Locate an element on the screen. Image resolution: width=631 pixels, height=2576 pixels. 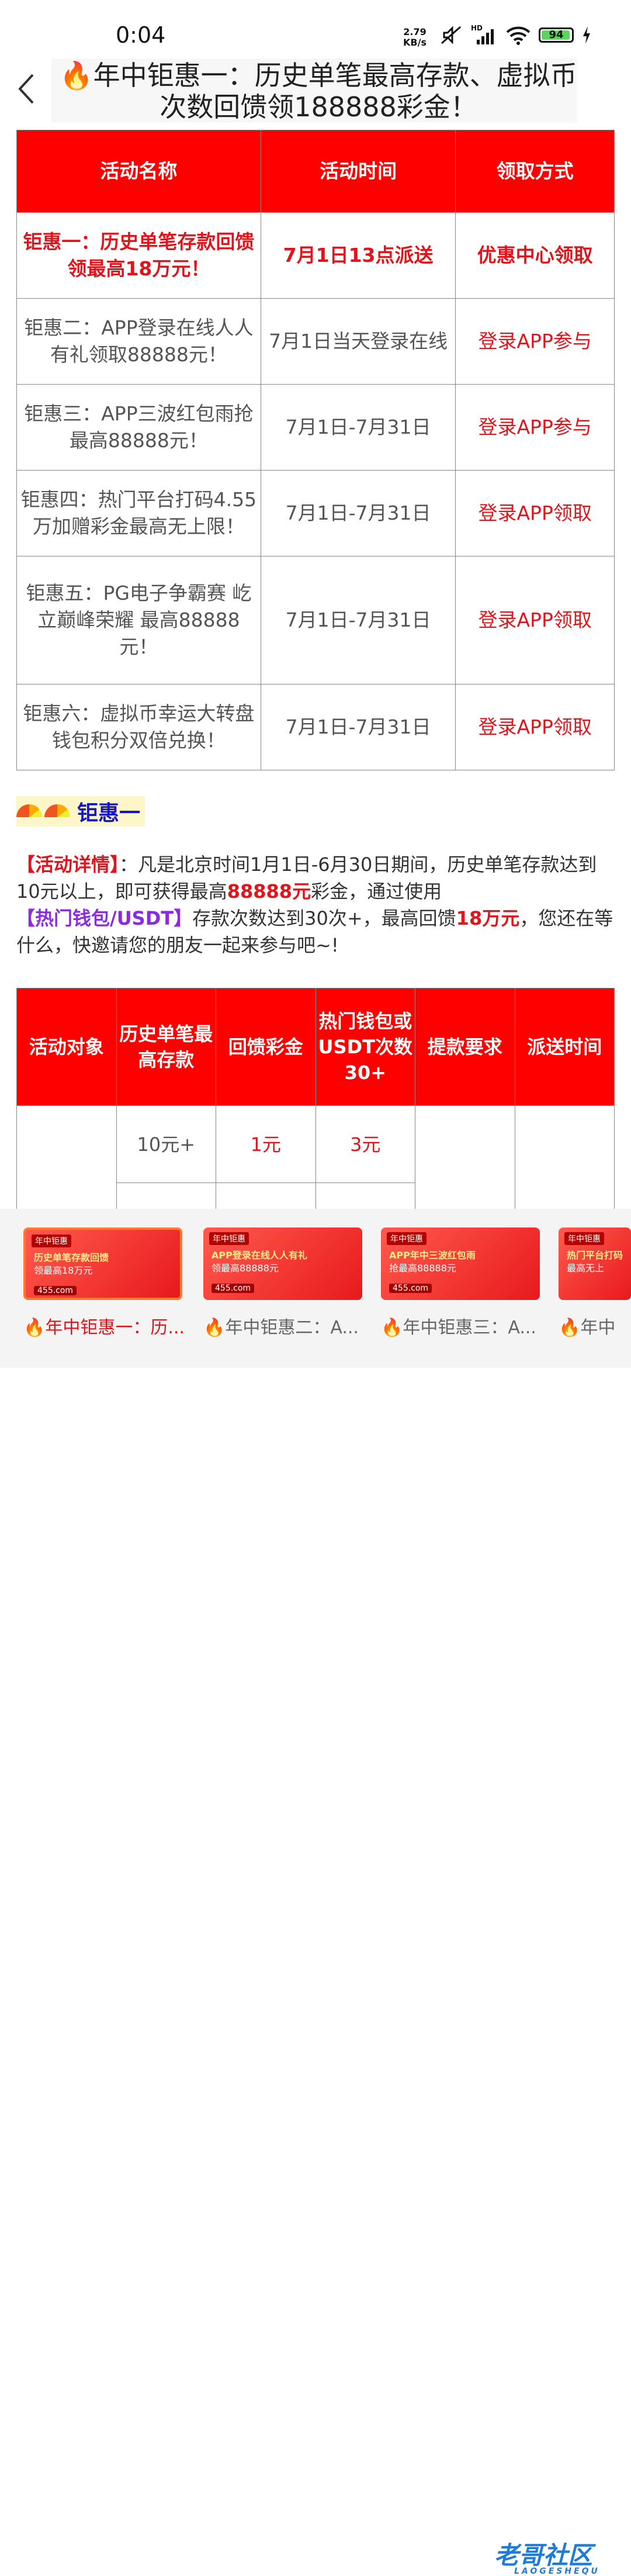
send-time-cell is located at coordinates (564, 1161).